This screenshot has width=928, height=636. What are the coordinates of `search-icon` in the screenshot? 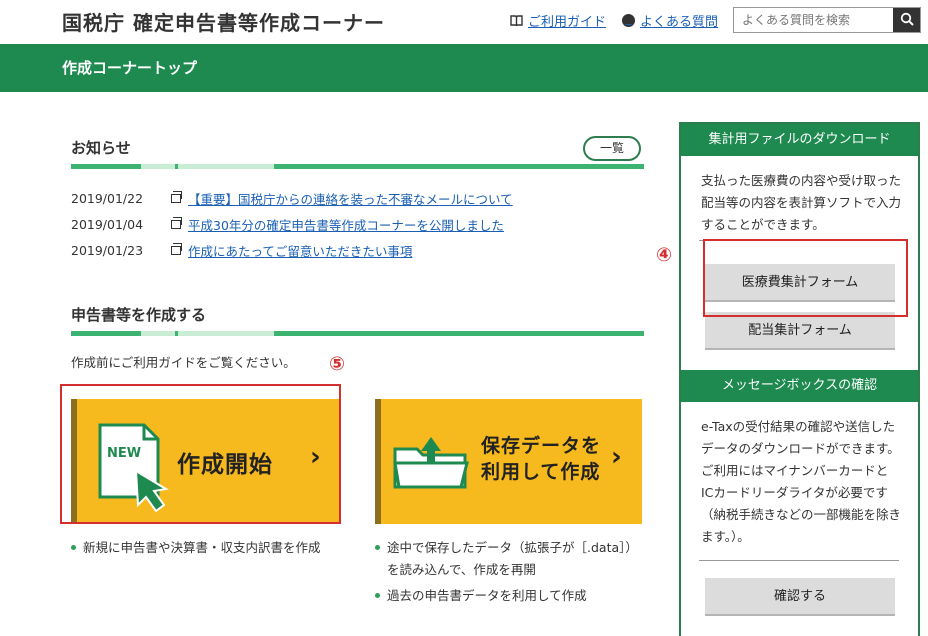 It's located at (907, 20).